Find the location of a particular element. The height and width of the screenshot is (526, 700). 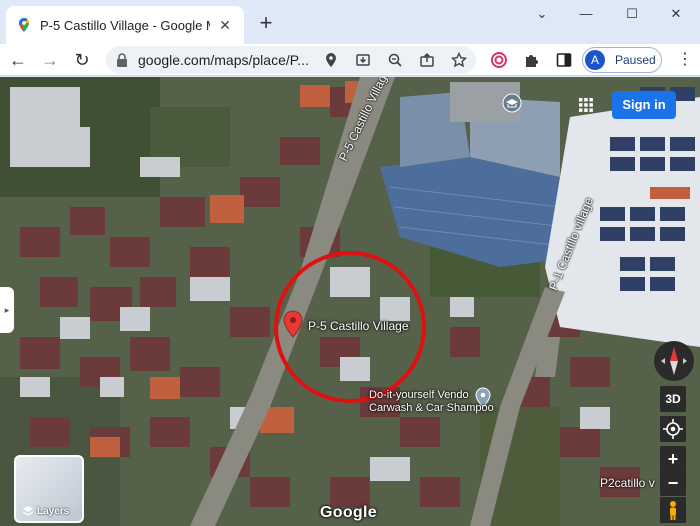

puzzle-icon is located at coordinates (532, 60).